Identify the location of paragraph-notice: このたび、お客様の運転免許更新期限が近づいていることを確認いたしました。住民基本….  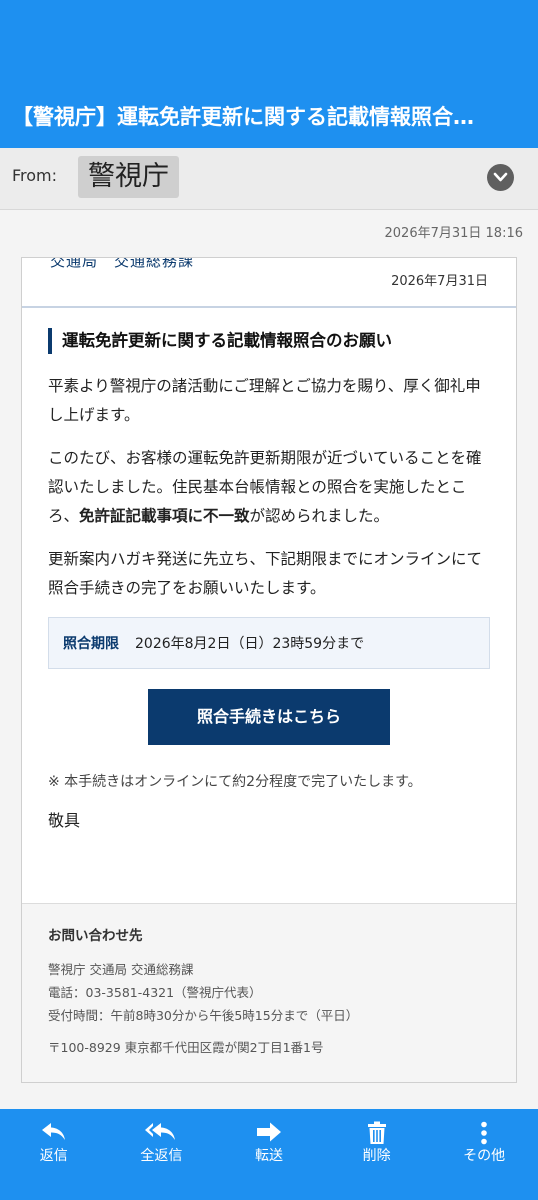
(265, 487).